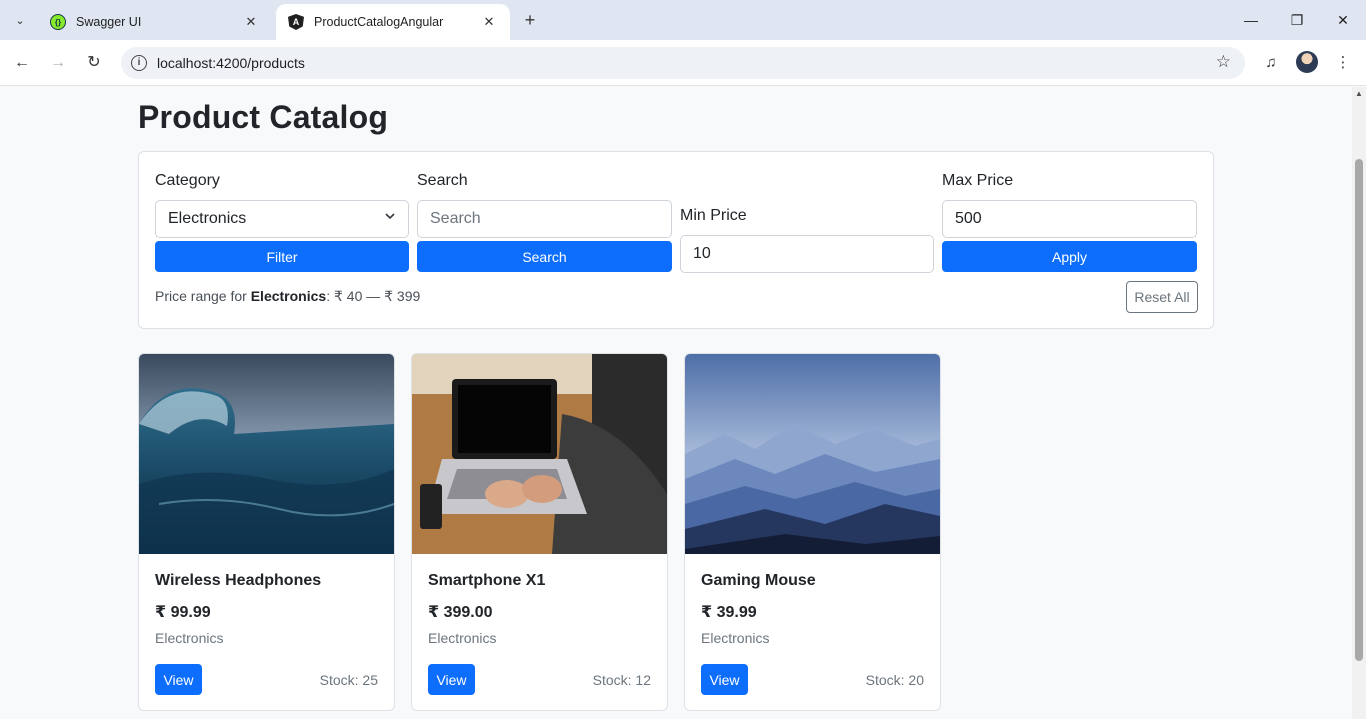  I want to click on price-range-values: : ₹ 40 — ₹ 399, so click(373, 296).